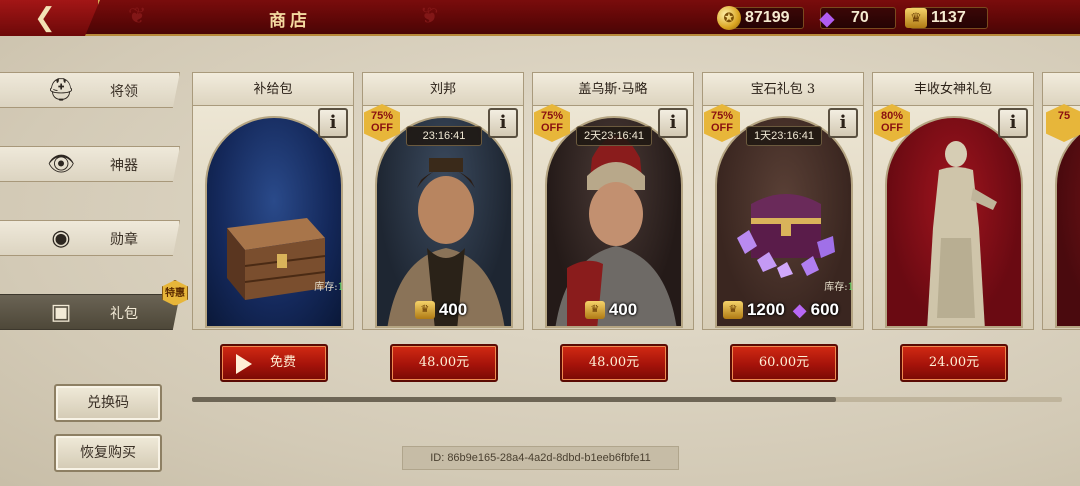  I want to click on scrollbar-thumb, so click(514, 399).